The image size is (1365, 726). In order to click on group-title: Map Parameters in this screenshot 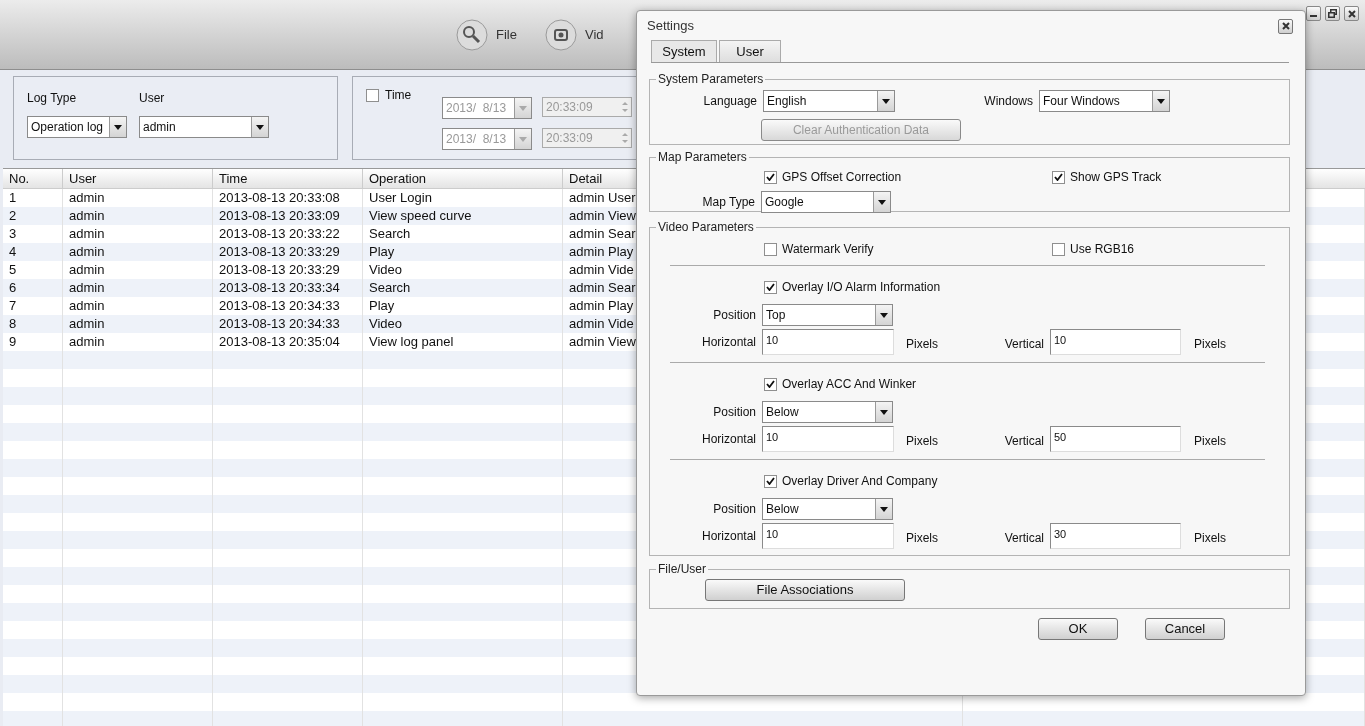, I will do `click(702, 157)`.